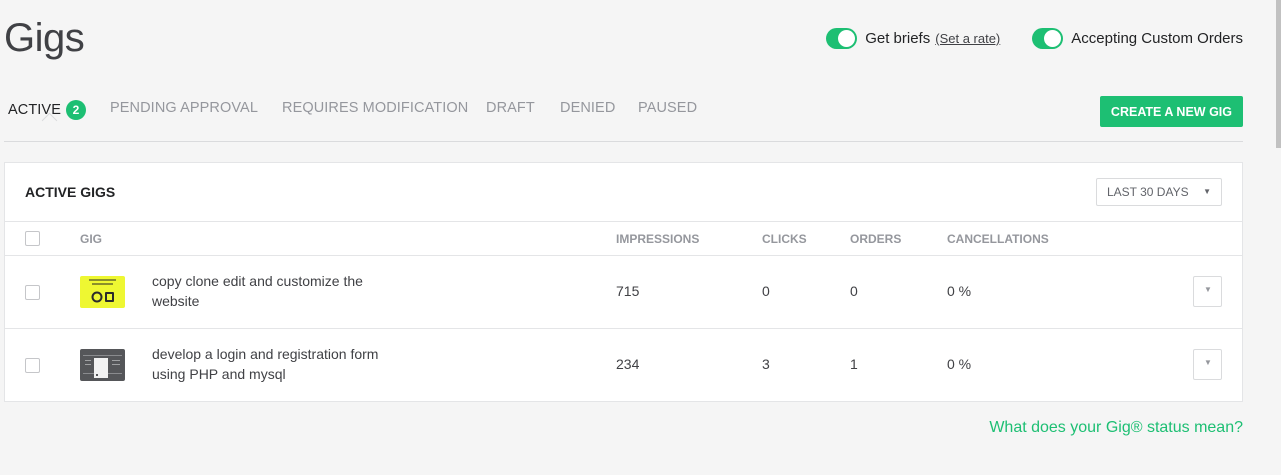 Image resolution: width=1281 pixels, height=475 pixels. I want to click on tab-label: REQUIRES MODIFICATION, so click(375, 108).